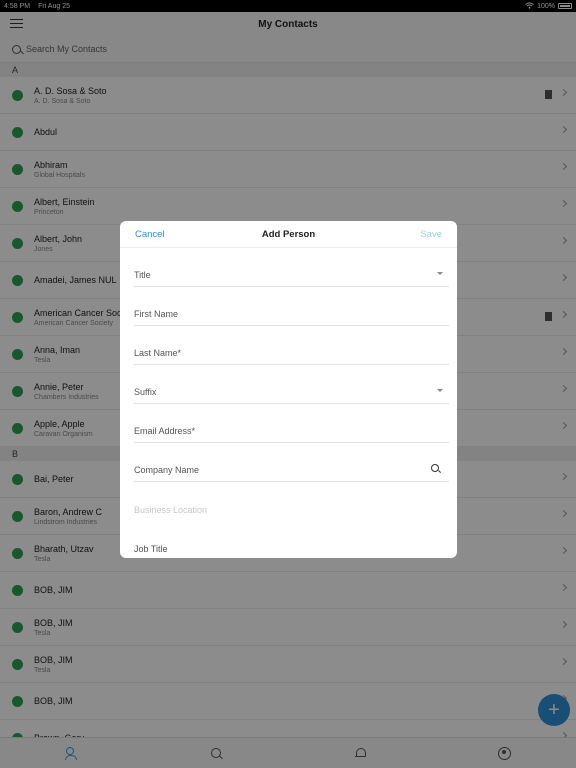 Image resolution: width=576 pixels, height=768 pixels. Describe the element at coordinates (165, 431) in the screenshot. I see `email-label: Email Address*` at that location.